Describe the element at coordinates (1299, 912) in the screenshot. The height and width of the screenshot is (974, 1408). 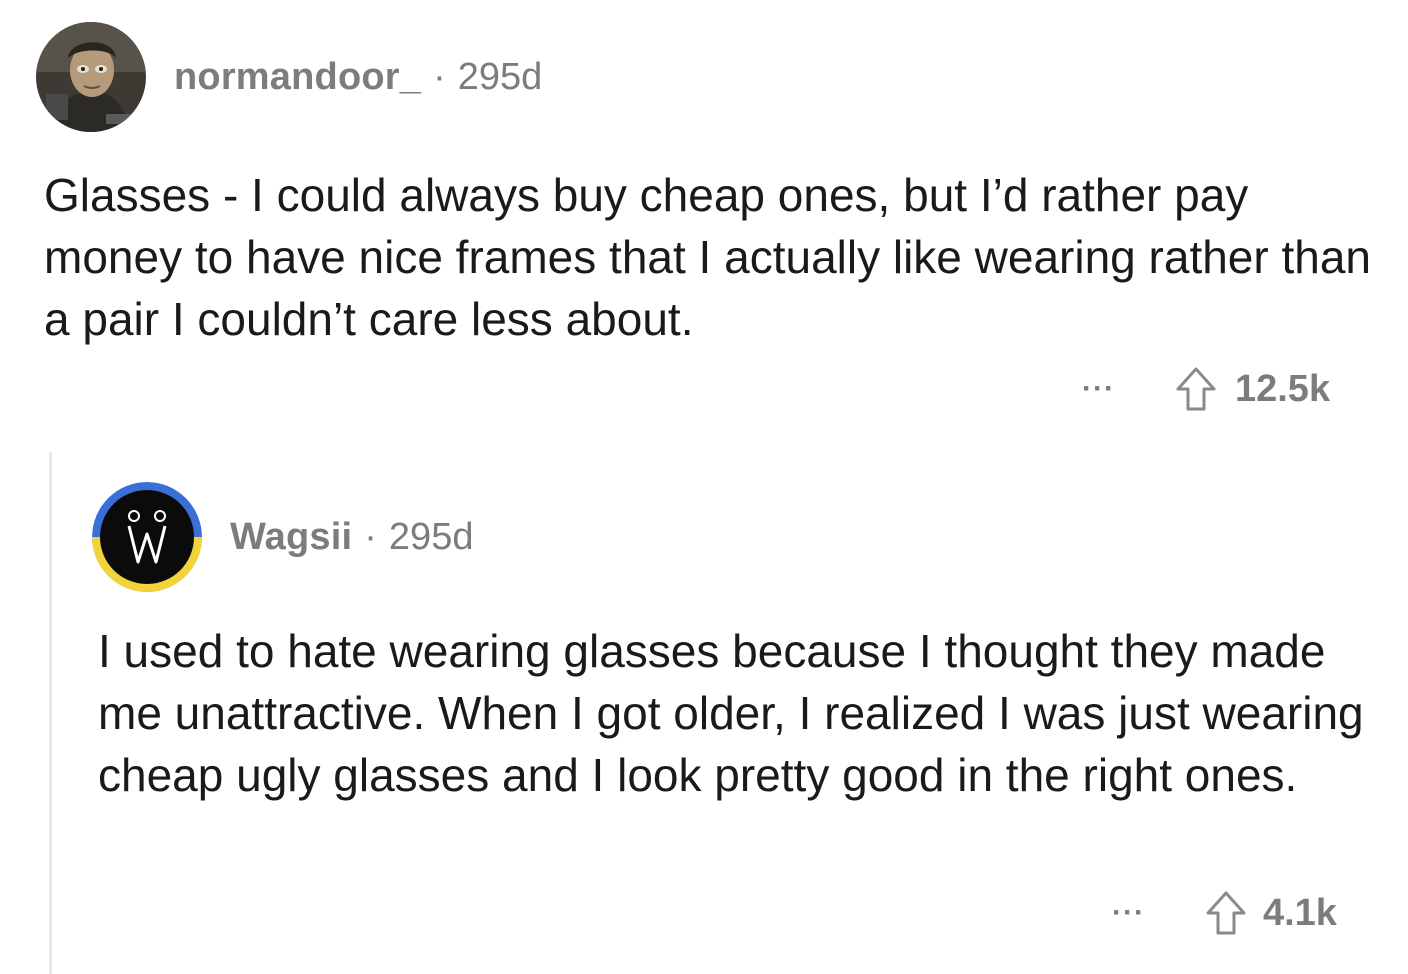
I see `vote-count: 4.1k` at that location.